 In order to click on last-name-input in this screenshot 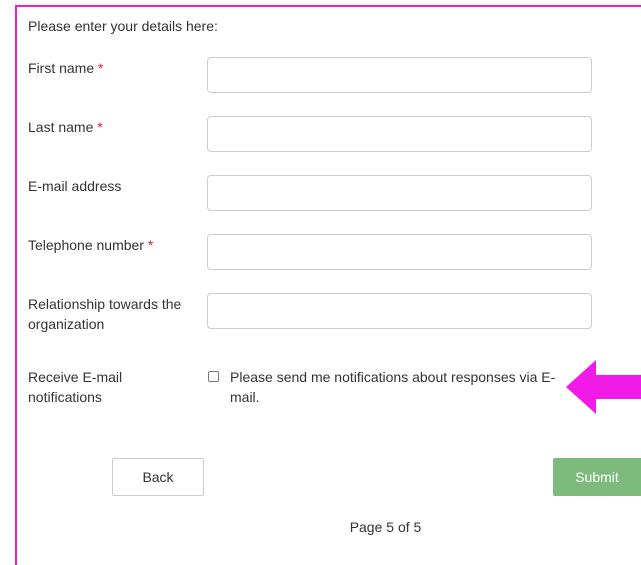, I will do `click(399, 134)`.